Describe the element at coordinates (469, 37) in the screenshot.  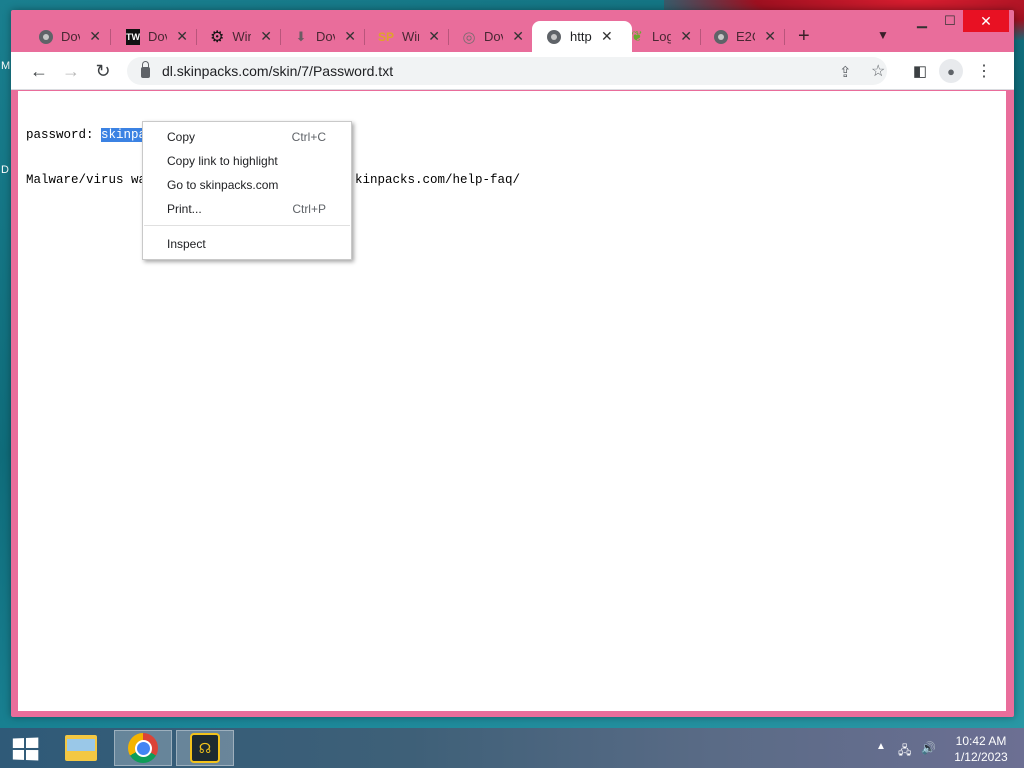
I see `swirl-icon: ◎` at that location.